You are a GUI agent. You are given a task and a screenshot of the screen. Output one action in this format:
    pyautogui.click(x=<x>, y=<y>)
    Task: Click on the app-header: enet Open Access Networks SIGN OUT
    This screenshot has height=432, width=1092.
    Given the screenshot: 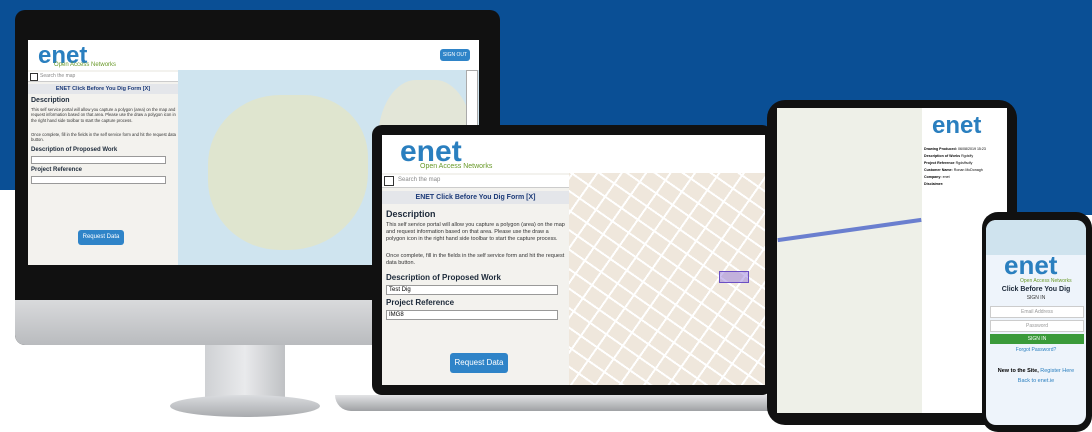 What is the action you would take?
    pyautogui.click(x=253, y=55)
    